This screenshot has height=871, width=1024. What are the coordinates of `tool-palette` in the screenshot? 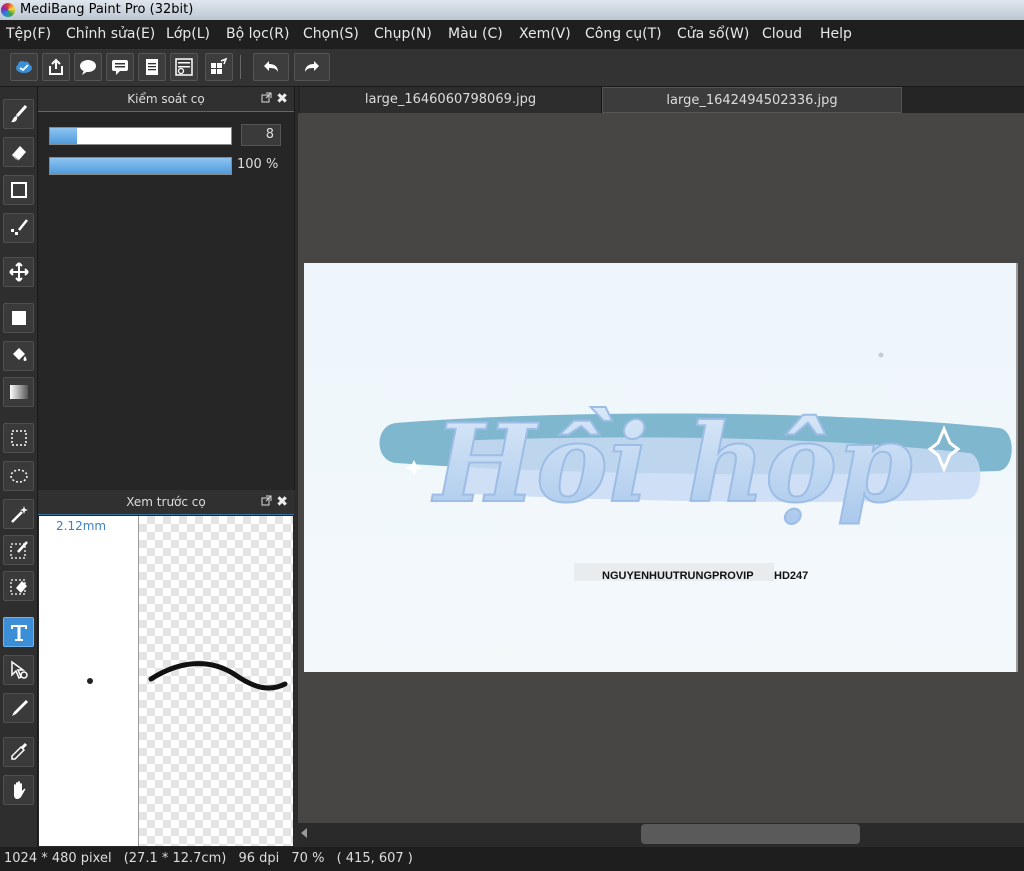 It's located at (19, 467).